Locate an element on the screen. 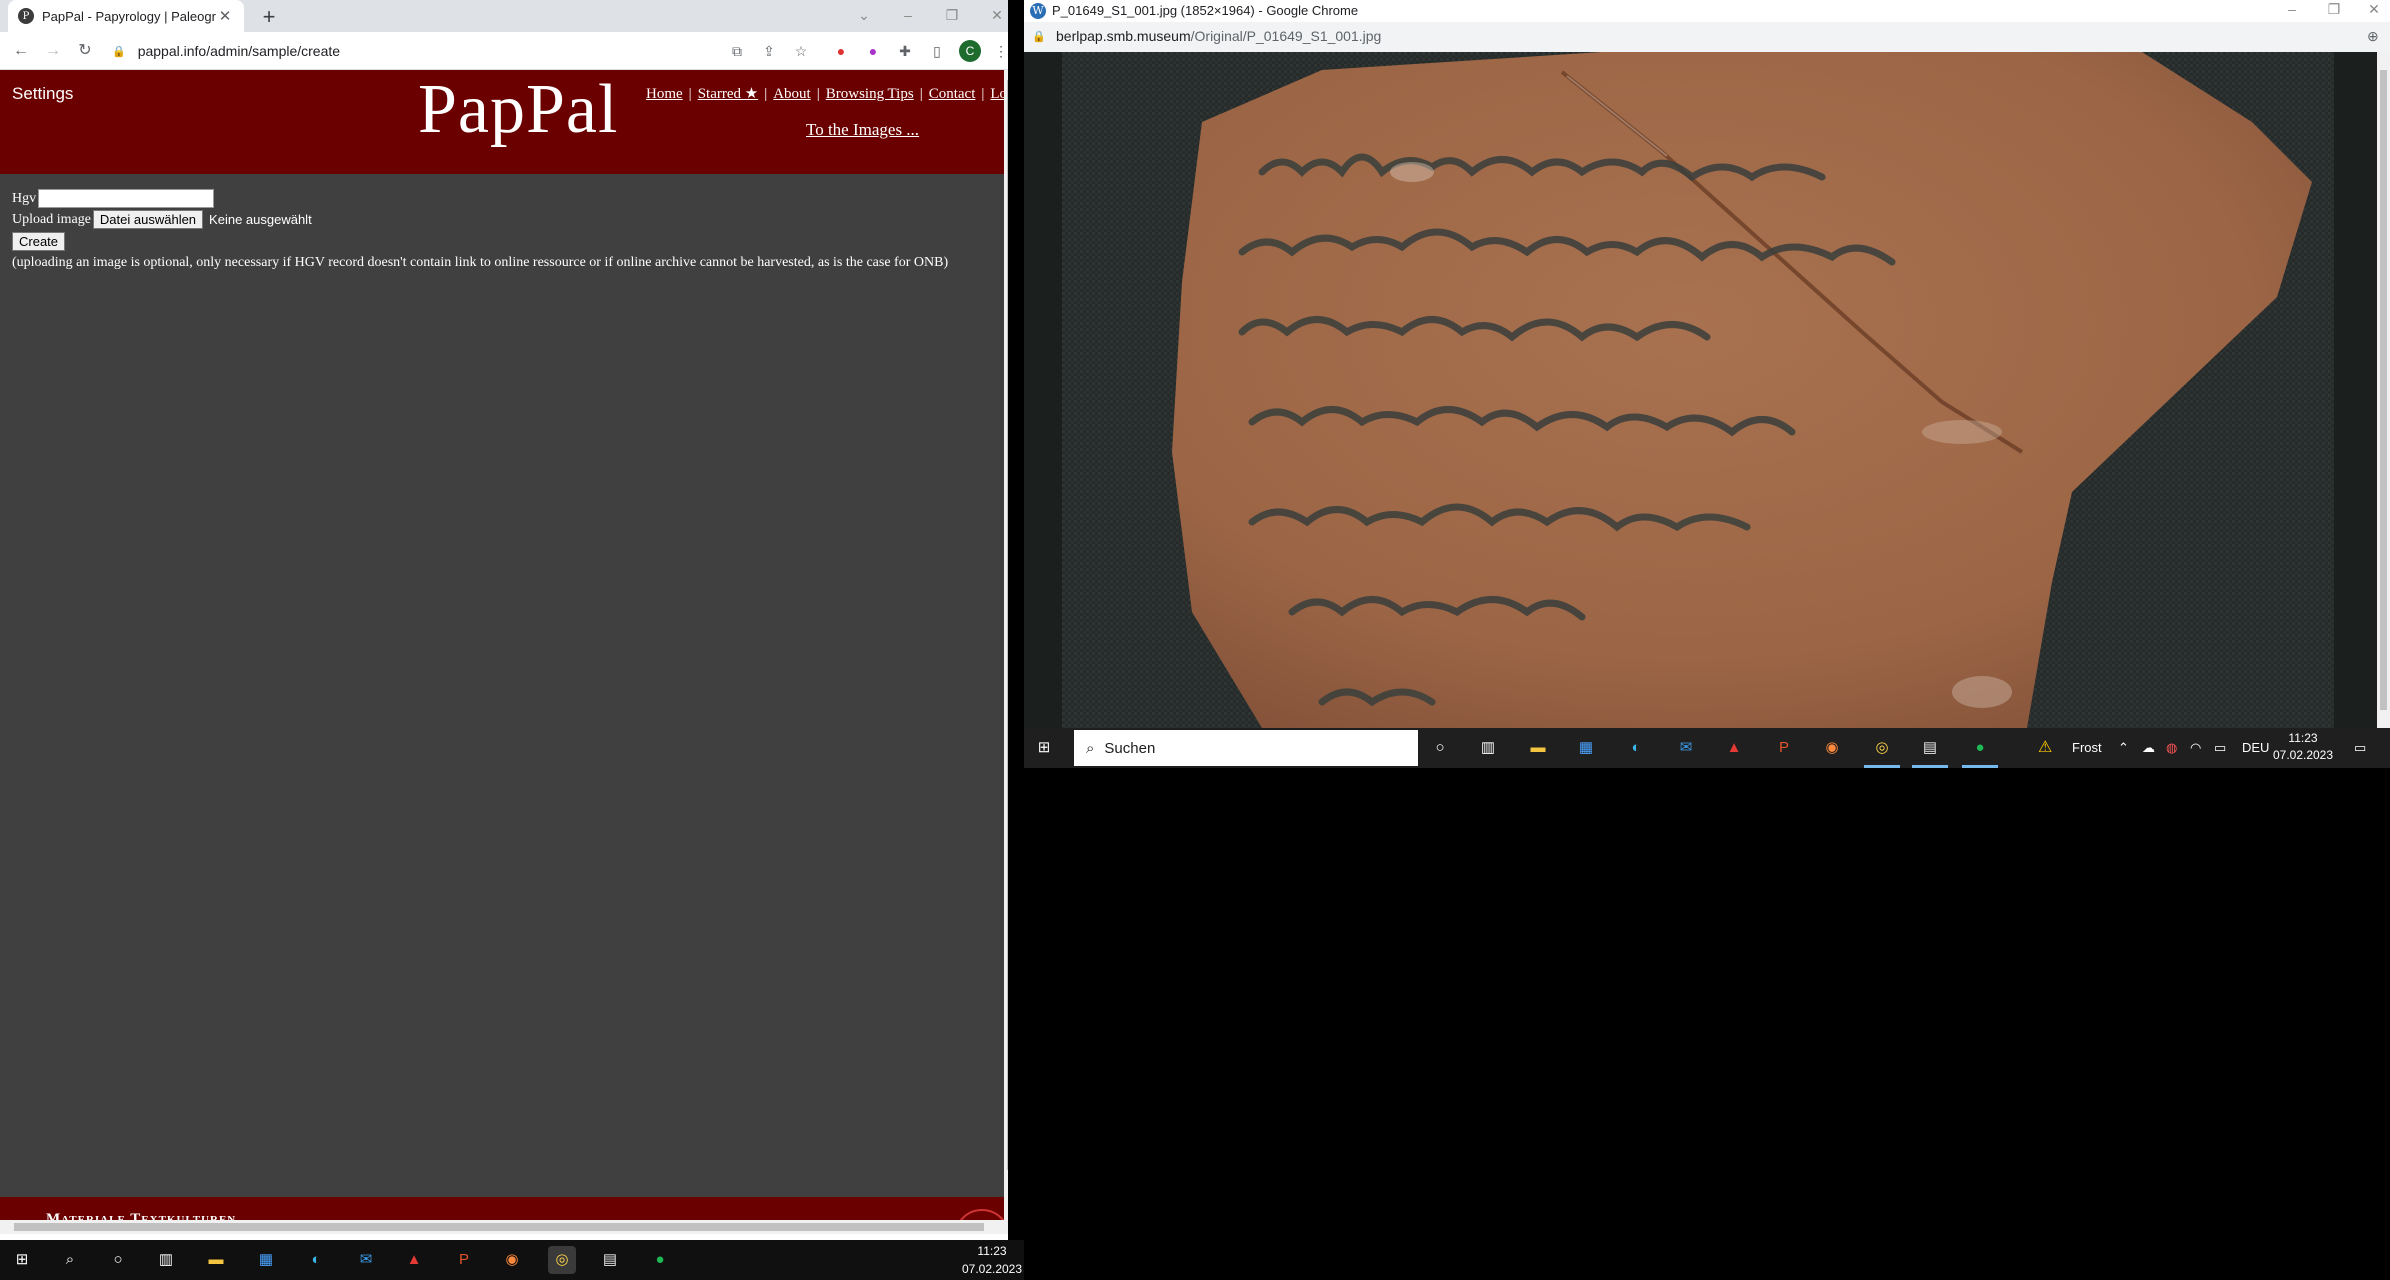 The image size is (2390, 1280). right-start-windows-icon: ⊞ is located at coordinates (1044, 748).